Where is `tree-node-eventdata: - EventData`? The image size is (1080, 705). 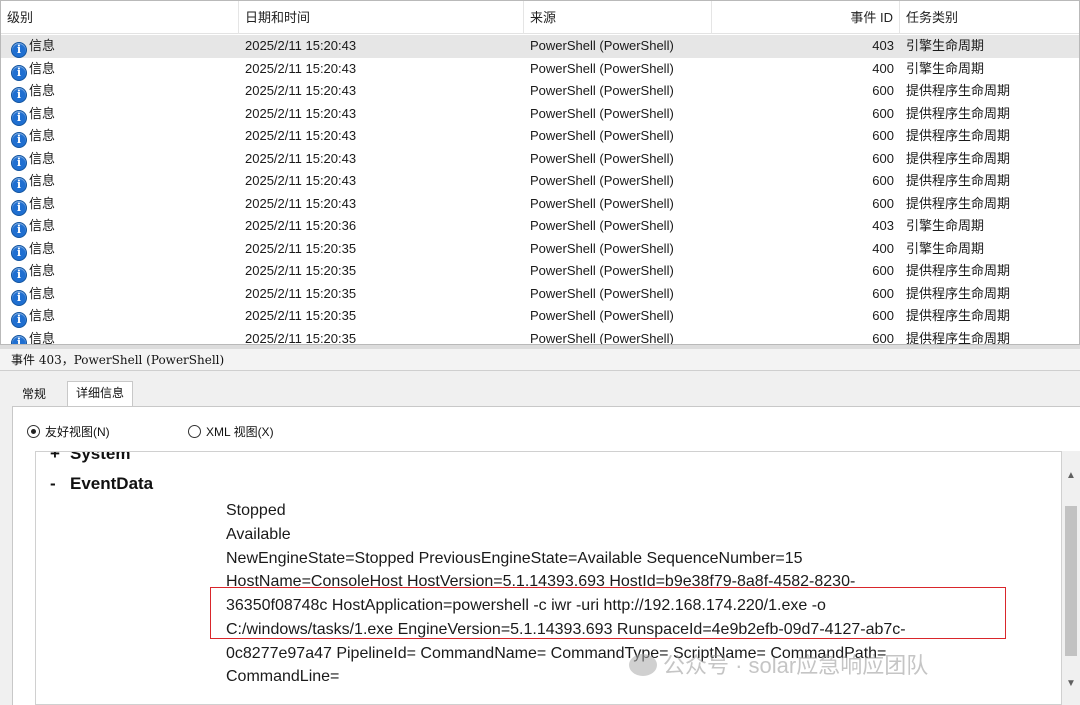
tree-node-eventdata: - EventData is located at coordinates (101, 484).